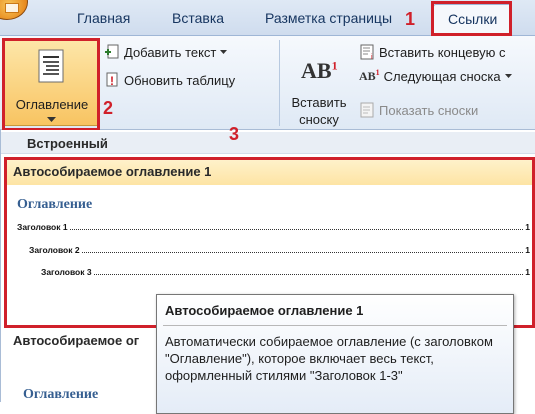 Image resolution: width=535 pixels, height=414 pixels. I want to click on endnote-icon-text: AB, so click(367, 76).